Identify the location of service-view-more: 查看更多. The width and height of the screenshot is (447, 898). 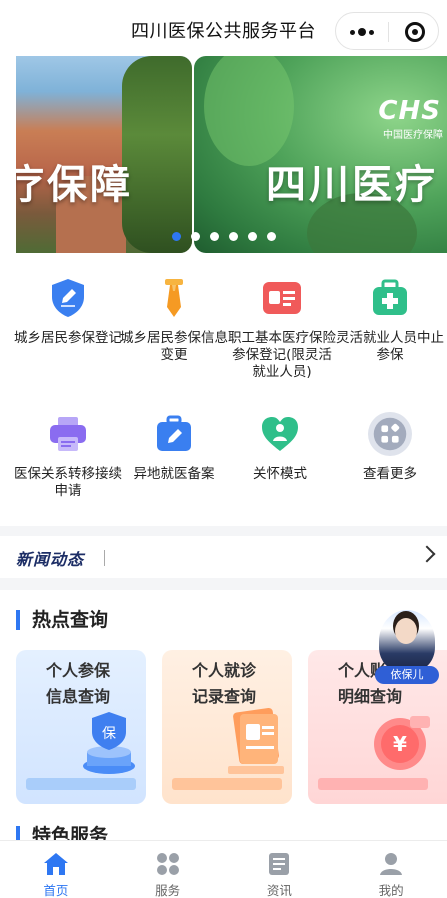
(390, 447).